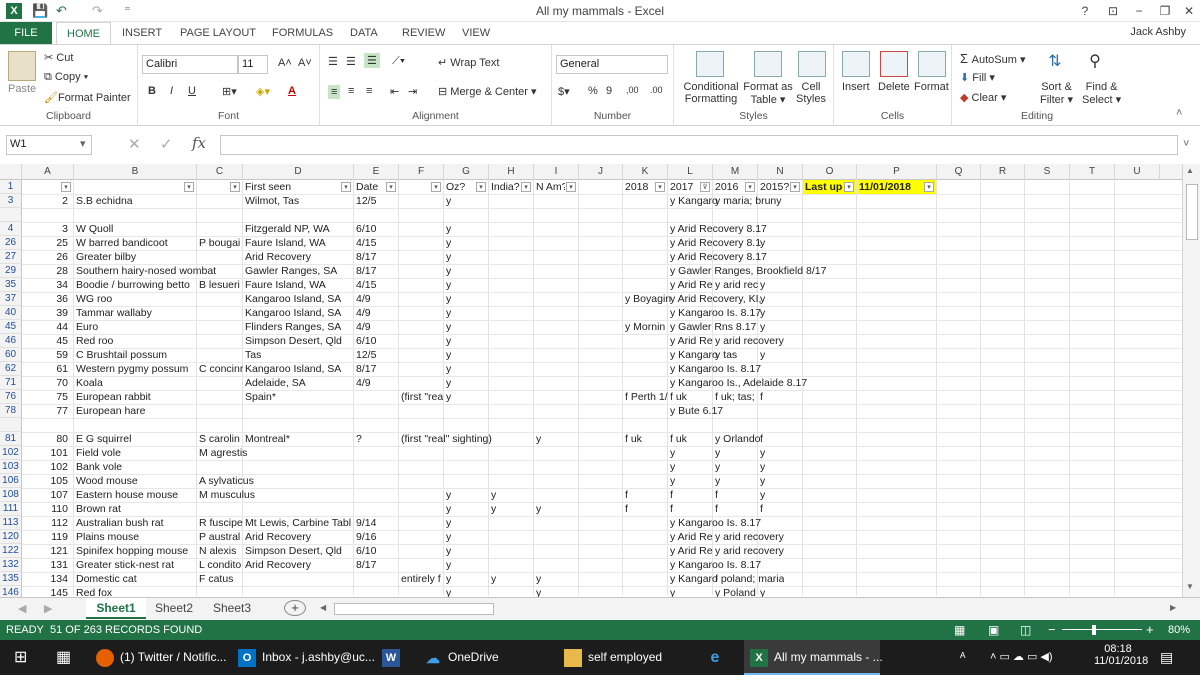 This screenshot has width=1200, height=675. I want to click on cell-i: y, so click(537, 509).